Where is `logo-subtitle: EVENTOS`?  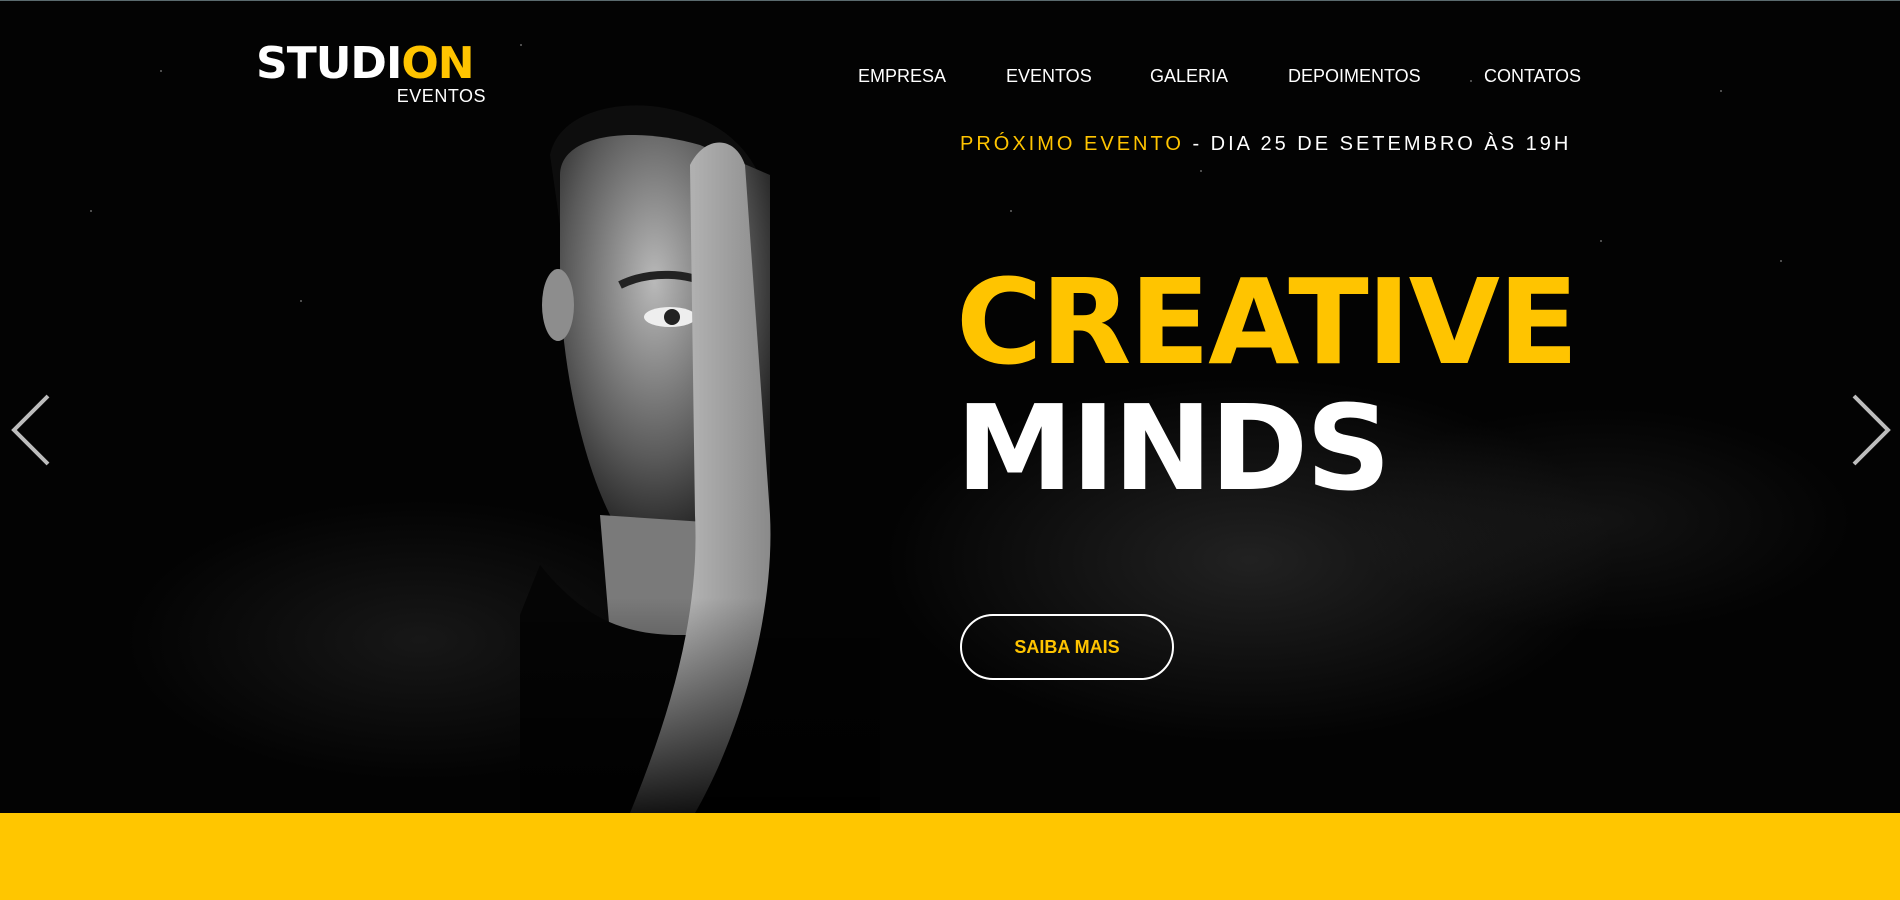
logo-subtitle: EVENTOS is located at coordinates (441, 96).